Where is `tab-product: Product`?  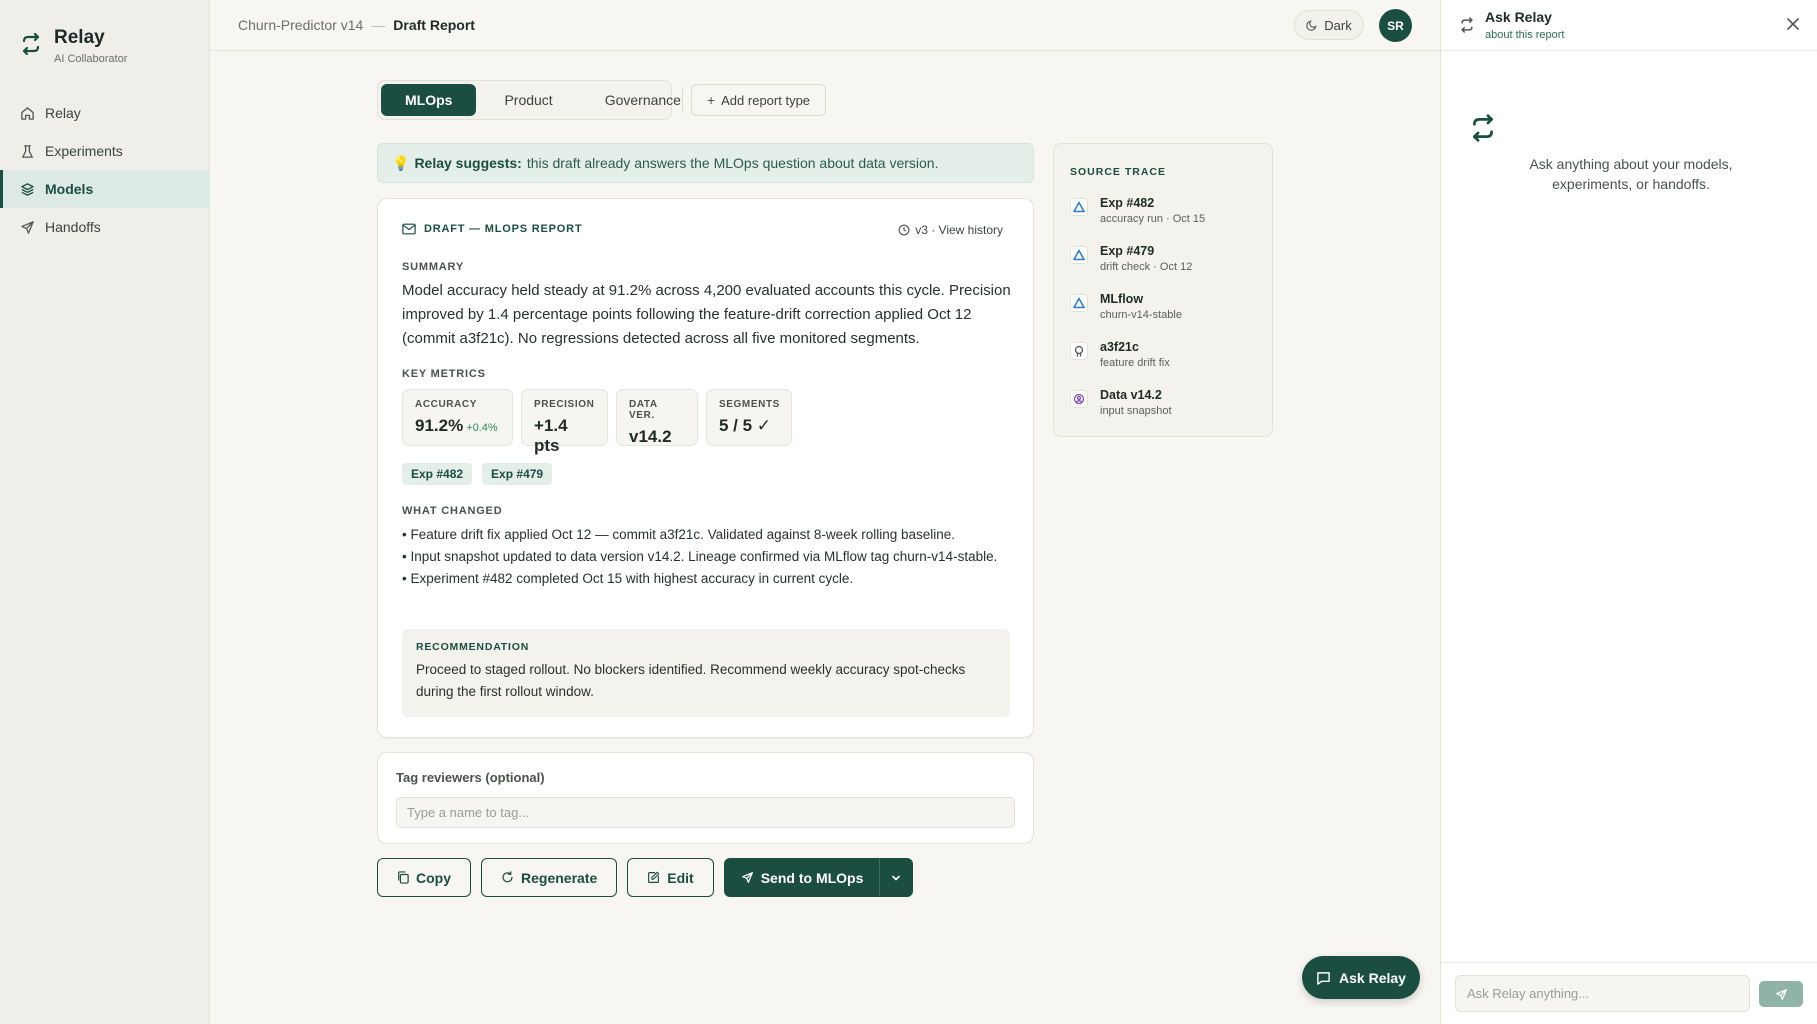 tab-product: Product is located at coordinates (528, 100).